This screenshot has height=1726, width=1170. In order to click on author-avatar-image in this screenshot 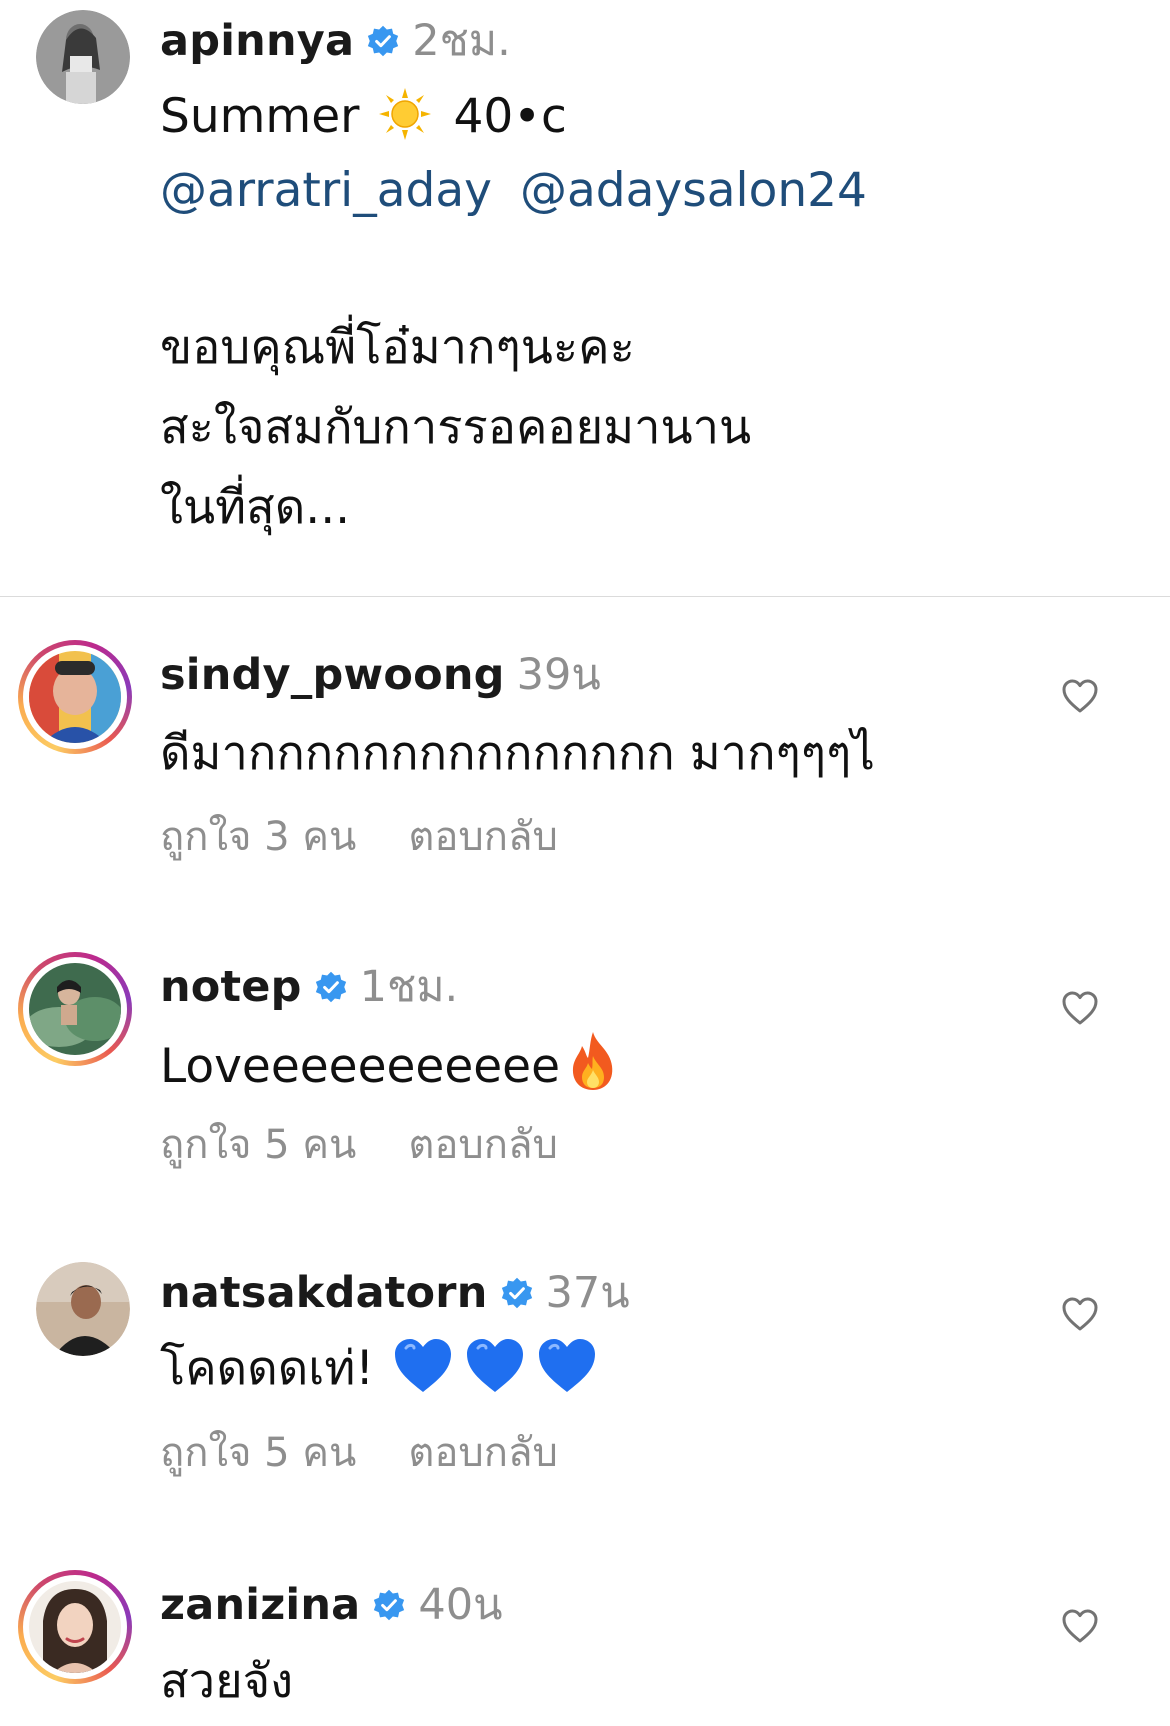, I will do `click(83, 57)`.